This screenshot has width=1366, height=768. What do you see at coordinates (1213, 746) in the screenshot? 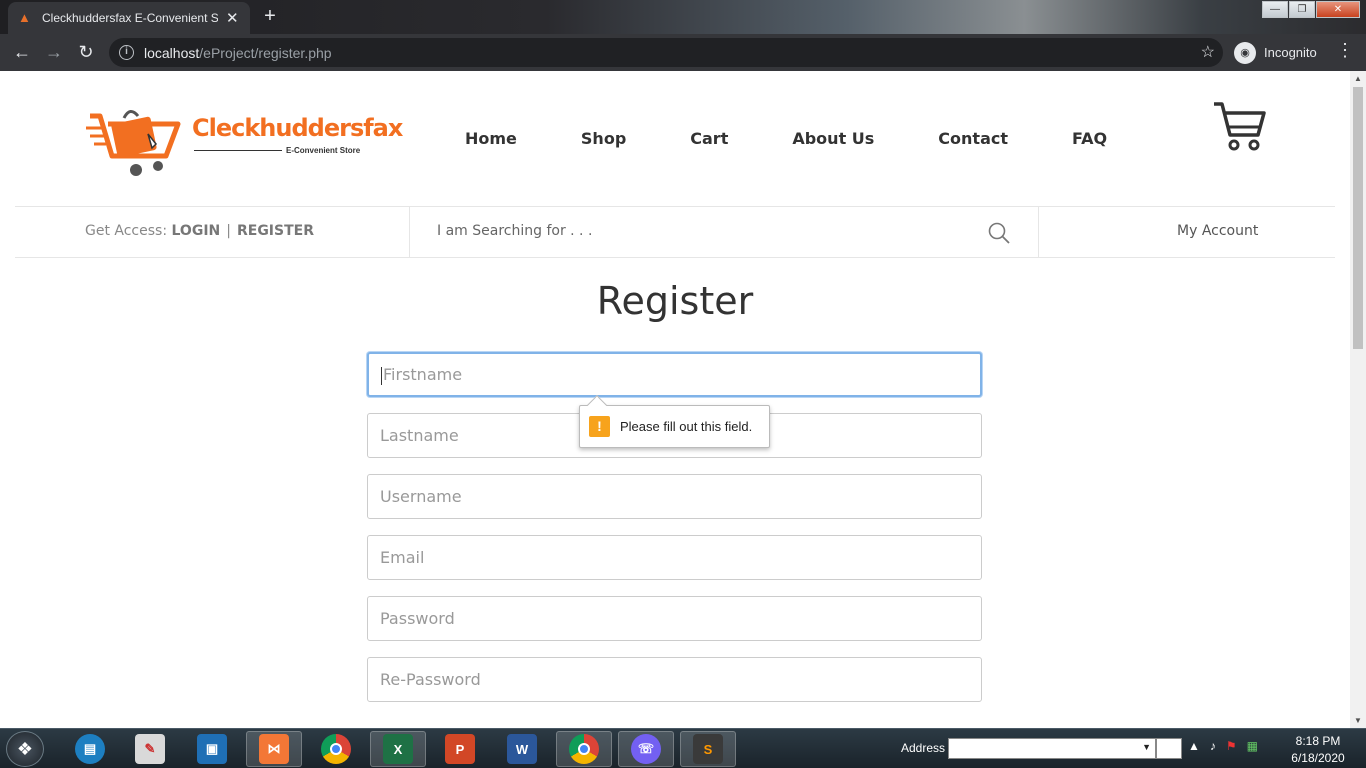
I see `volume-icon: ♪` at bounding box center [1213, 746].